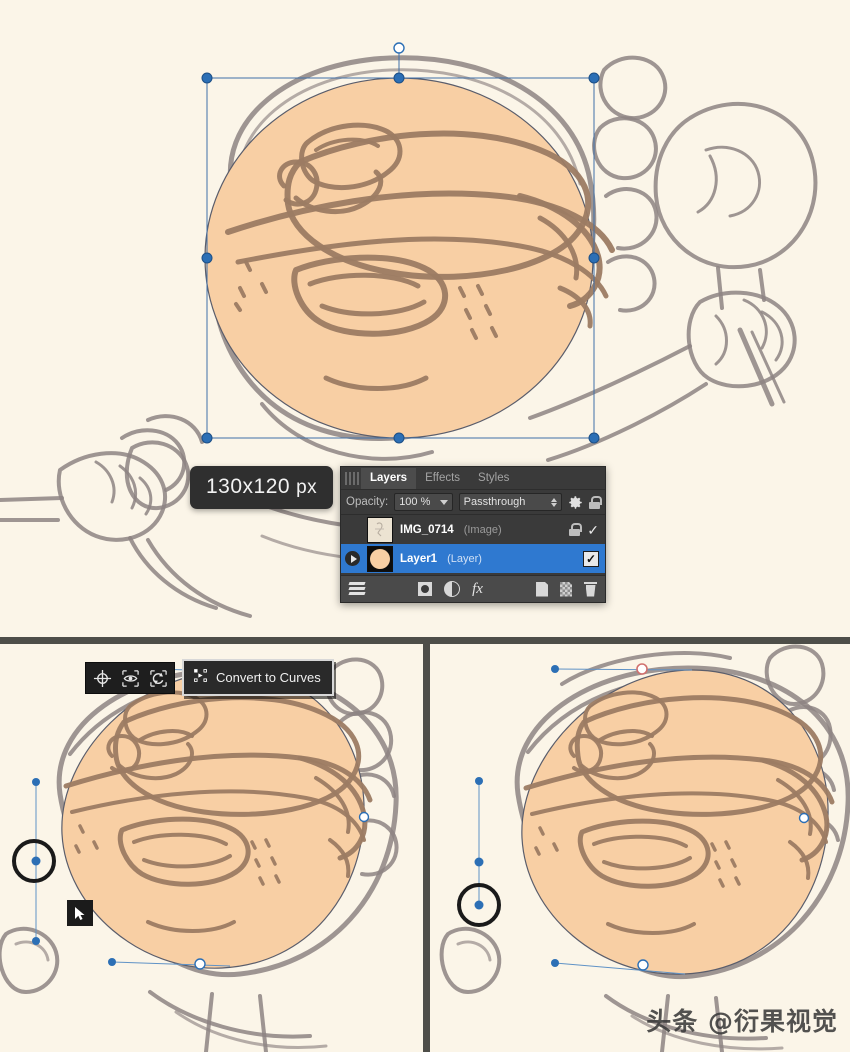 The image size is (850, 1052). I want to click on cycle-handles-icon, so click(158, 678).